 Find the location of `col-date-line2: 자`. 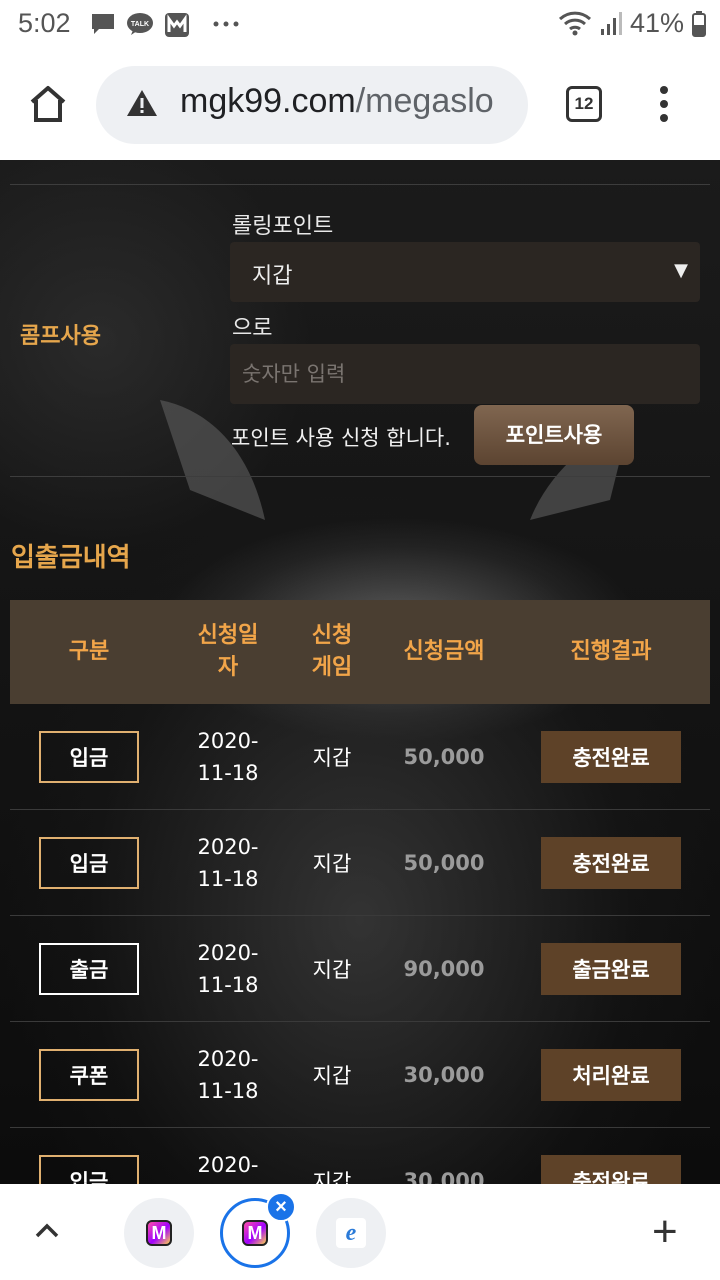

col-date-line2: 자 is located at coordinates (228, 667).